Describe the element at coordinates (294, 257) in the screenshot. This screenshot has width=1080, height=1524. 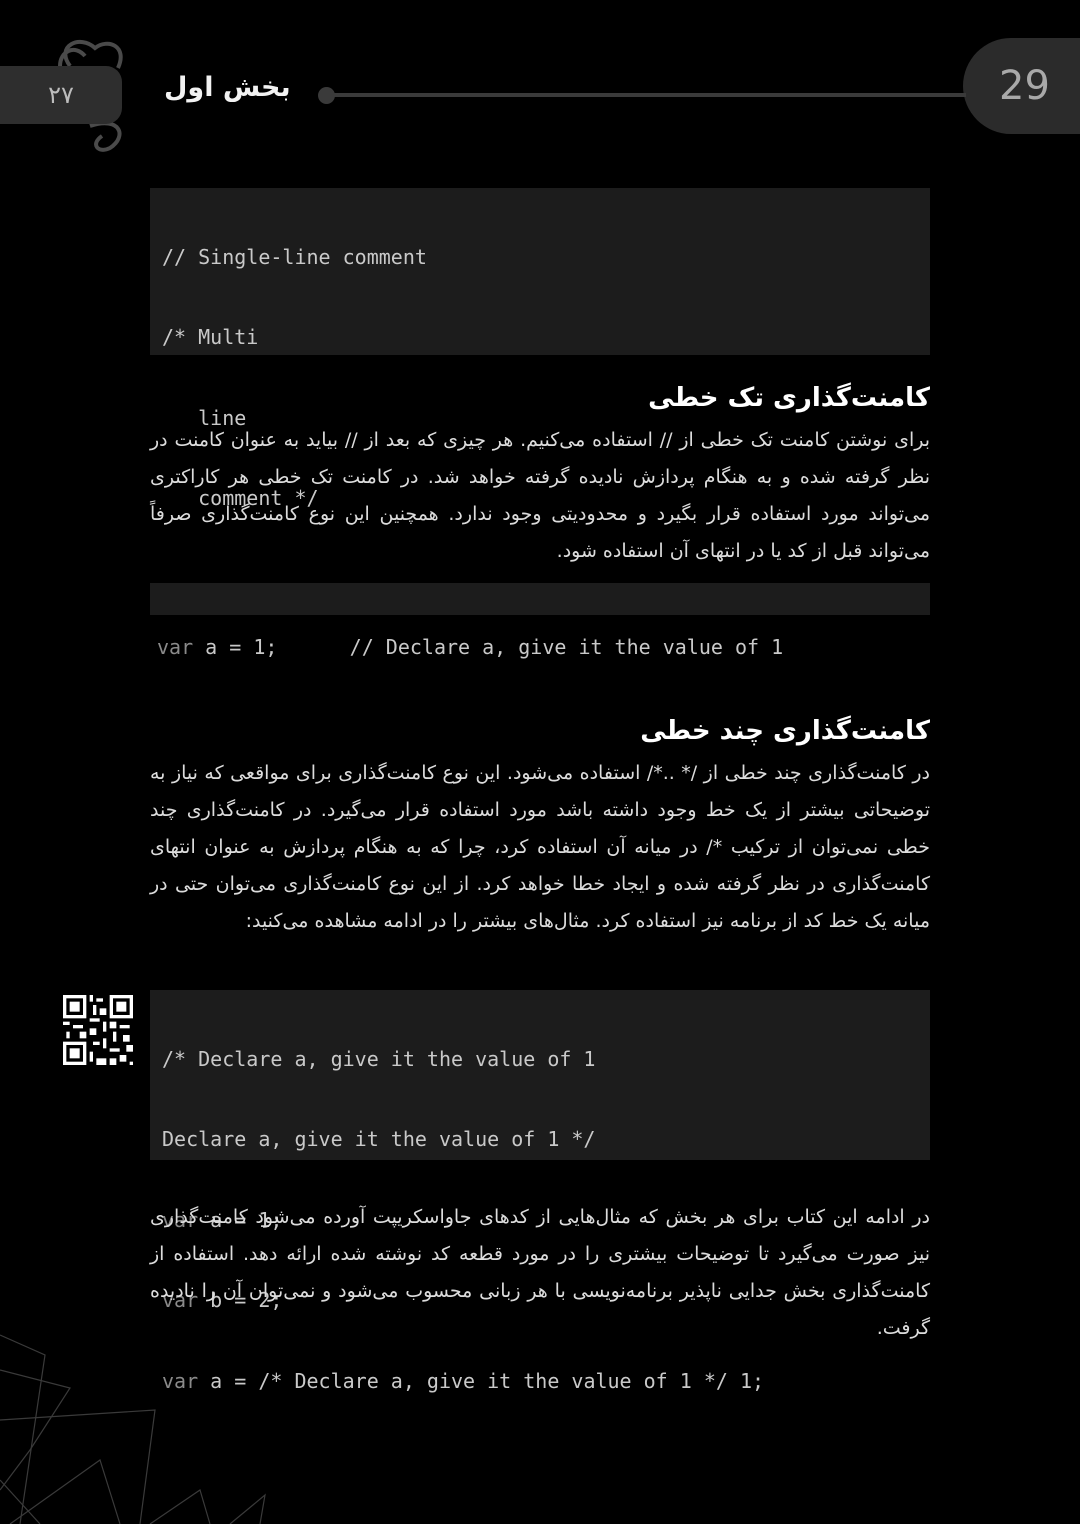
I see `code-line: // Single-line comment` at that location.